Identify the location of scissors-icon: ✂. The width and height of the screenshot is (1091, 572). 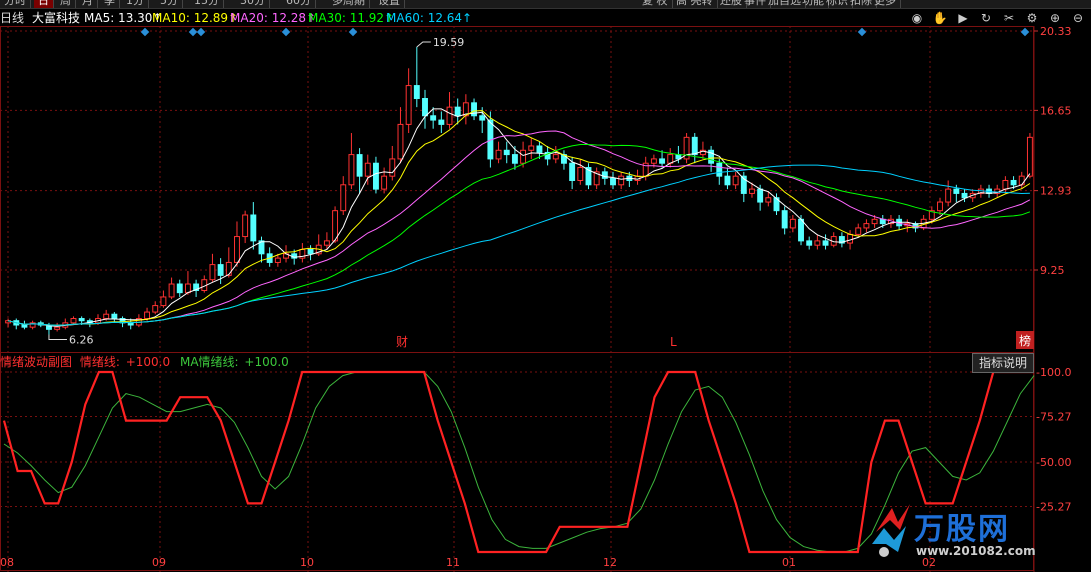
(1009, 18).